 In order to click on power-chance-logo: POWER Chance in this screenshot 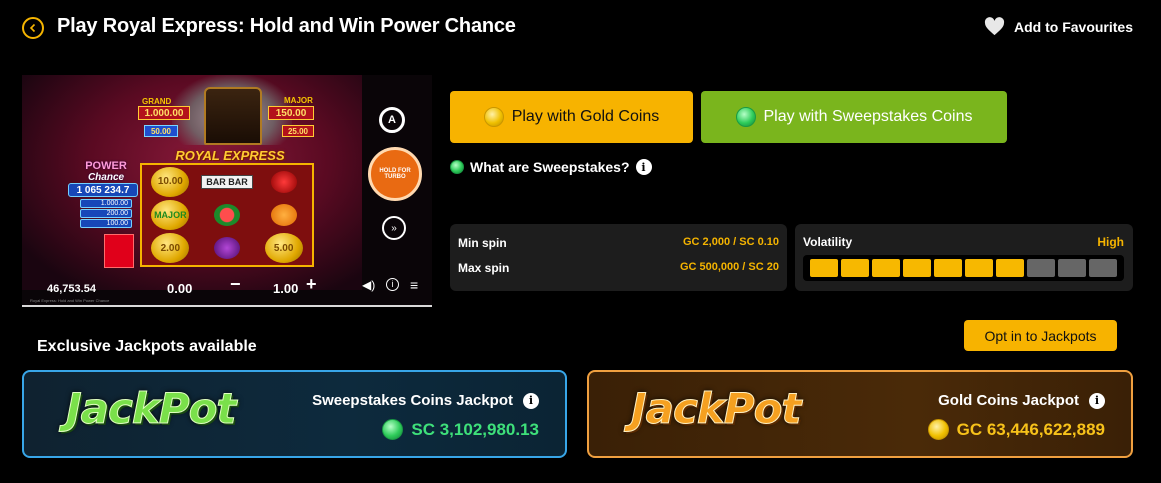, I will do `click(106, 171)`.